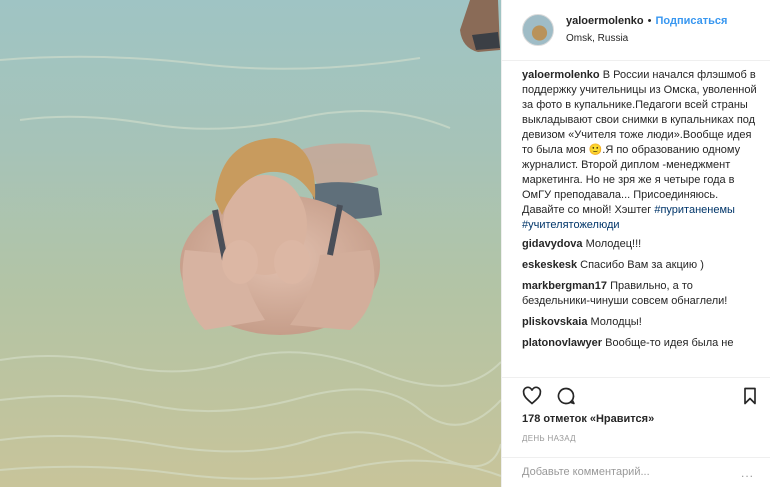  Describe the element at coordinates (549, 438) in the screenshot. I see `post-date: ДЕНЬ НАЗАД` at that location.